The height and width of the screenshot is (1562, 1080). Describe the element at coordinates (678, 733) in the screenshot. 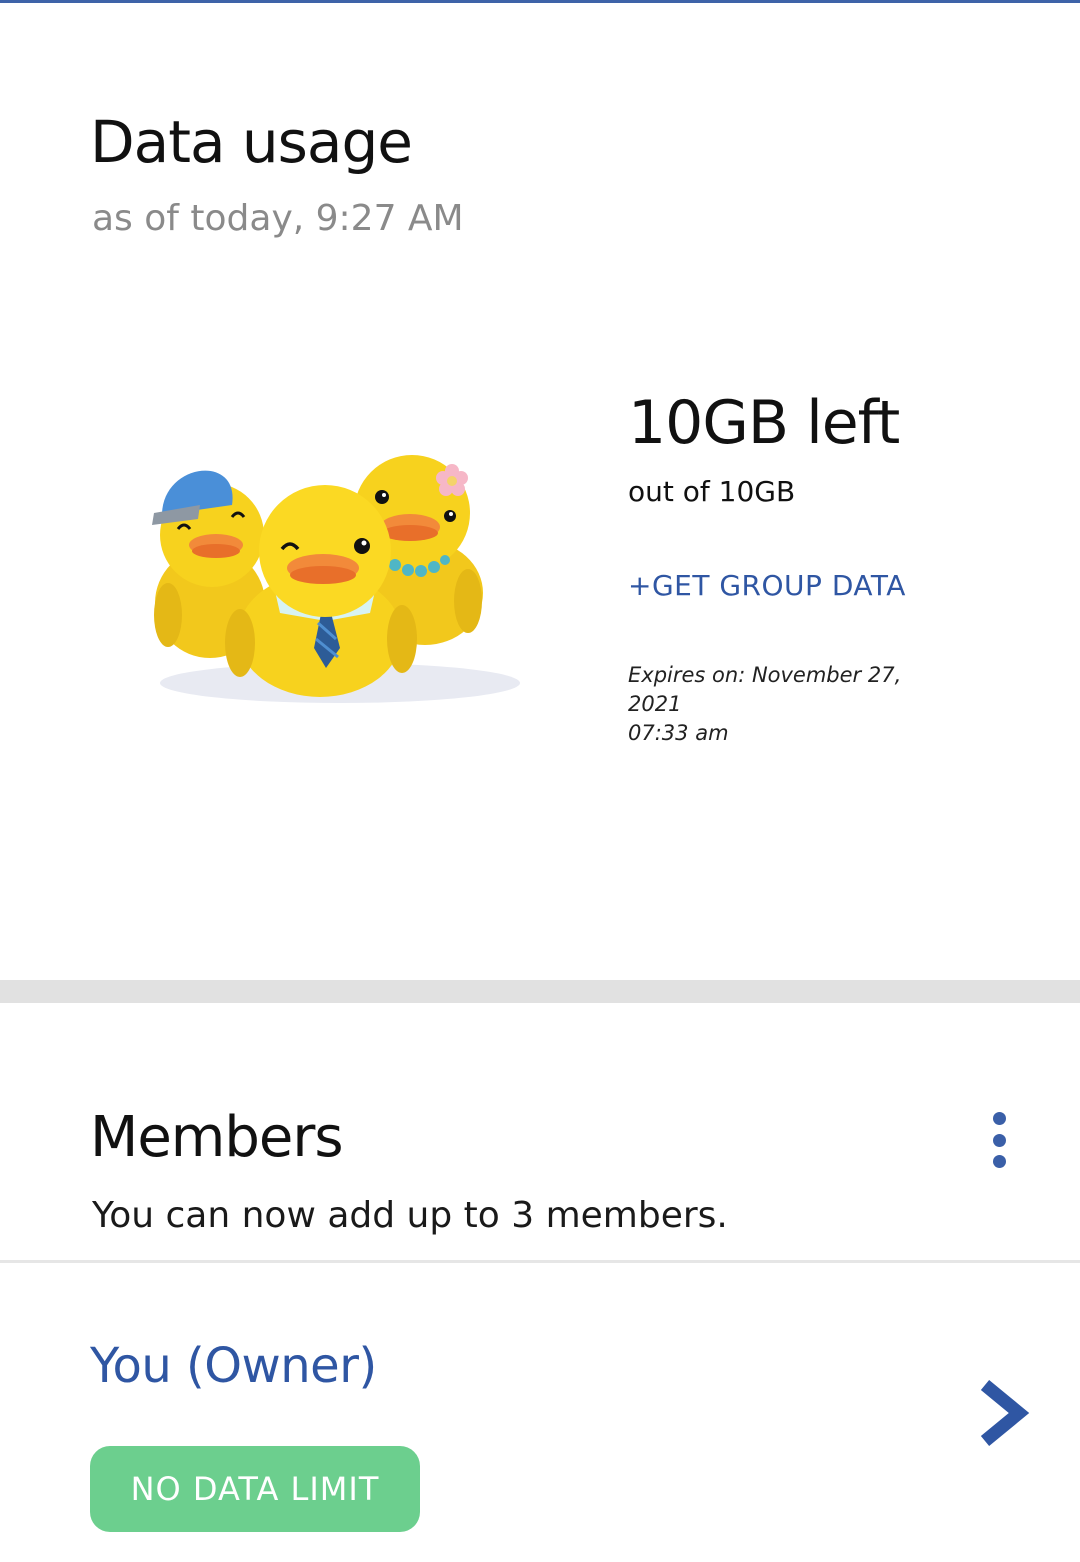

I see `expiry-time: 07:33 am` at that location.